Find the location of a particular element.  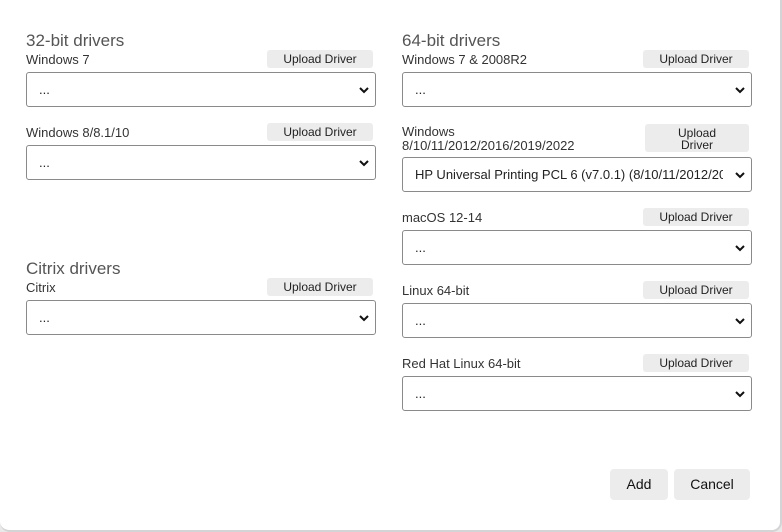

upload-driver-button-macos: Upload Driver is located at coordinates (696, 217).